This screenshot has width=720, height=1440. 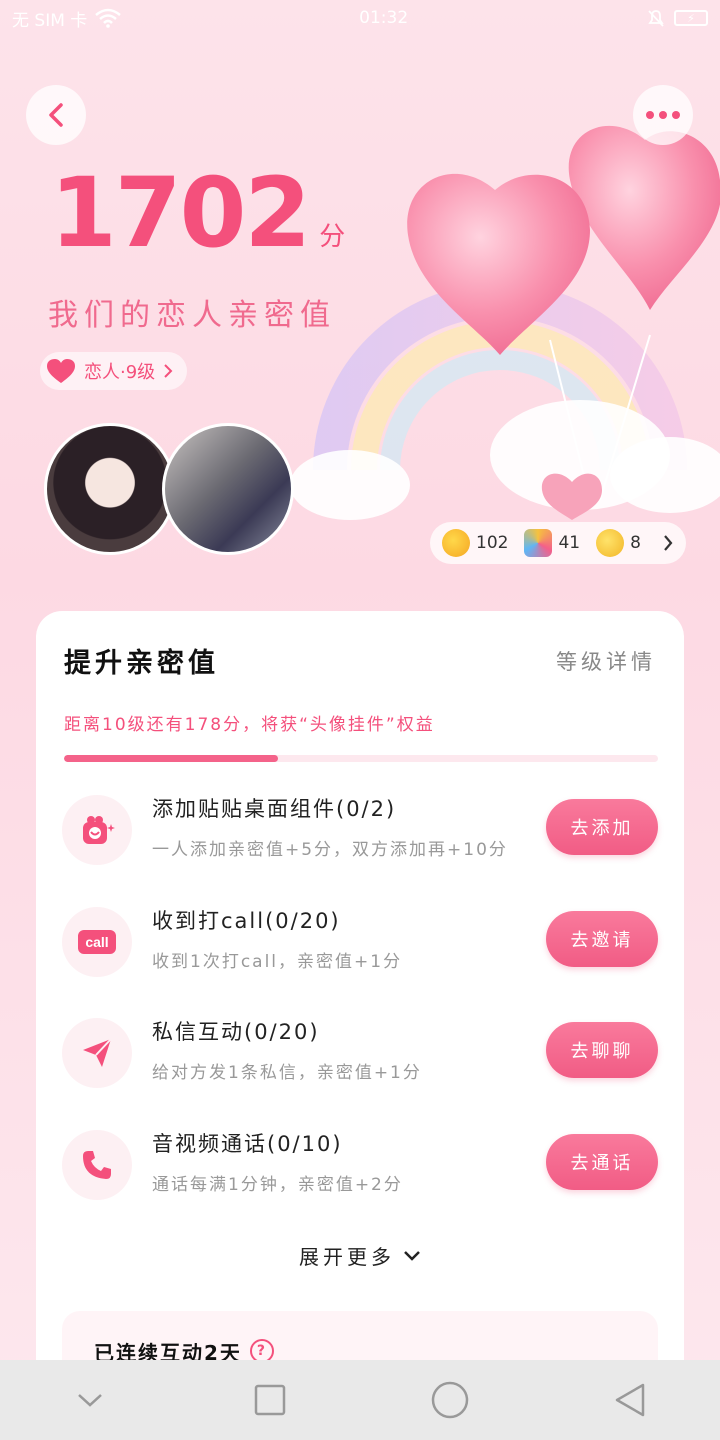 I want to click on nav-hide-button, so click(x=90, y=1400).